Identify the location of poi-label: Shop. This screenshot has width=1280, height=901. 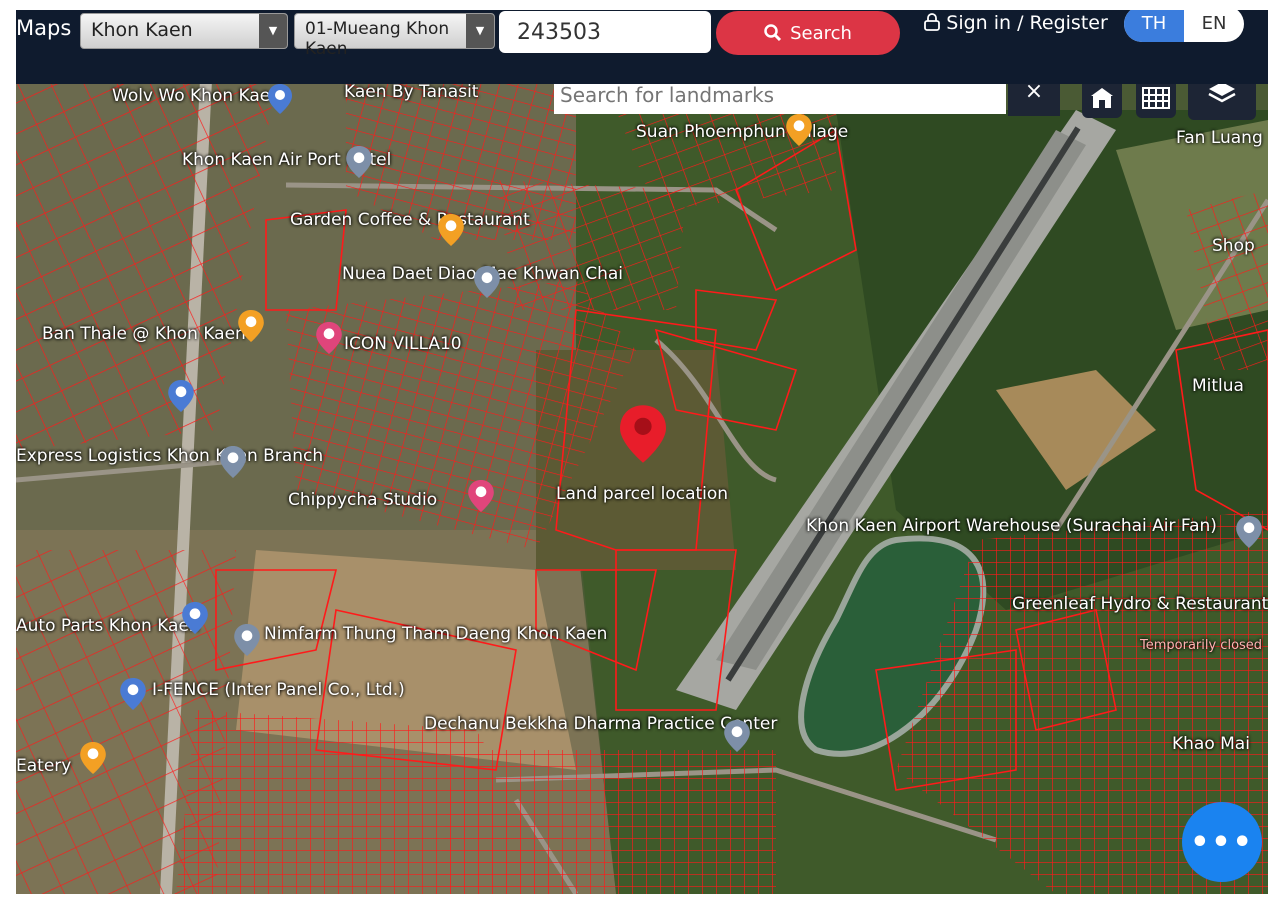
(1233, 246).